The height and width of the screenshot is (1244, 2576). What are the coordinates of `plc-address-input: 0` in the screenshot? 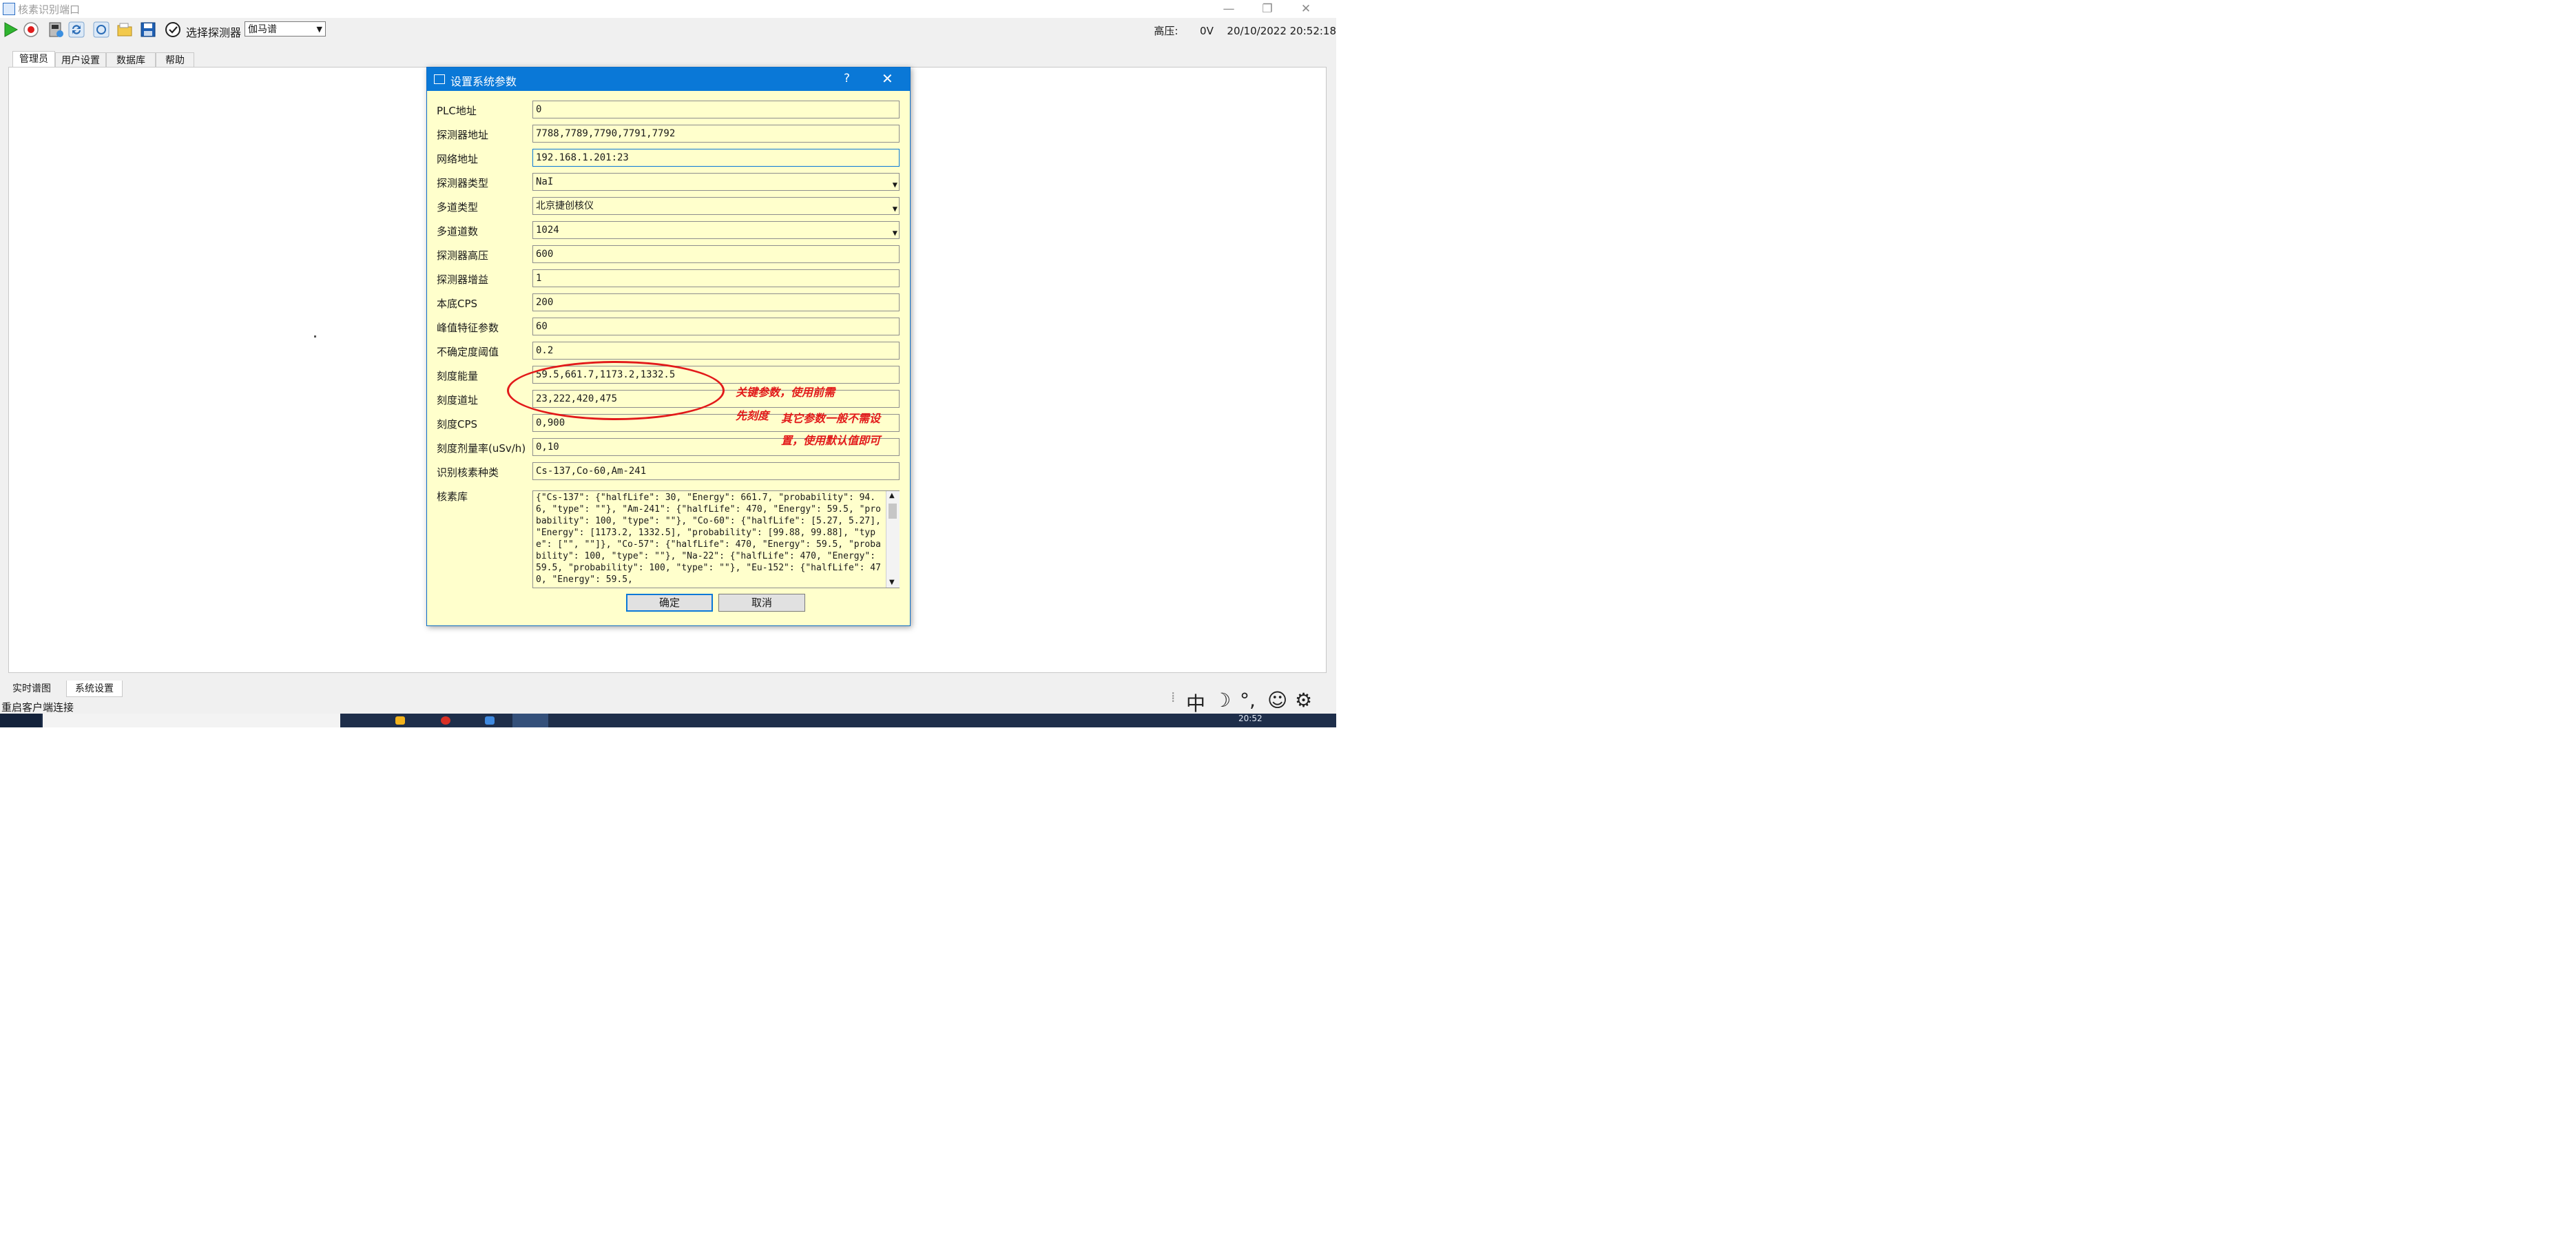 It's located at (716, 110).